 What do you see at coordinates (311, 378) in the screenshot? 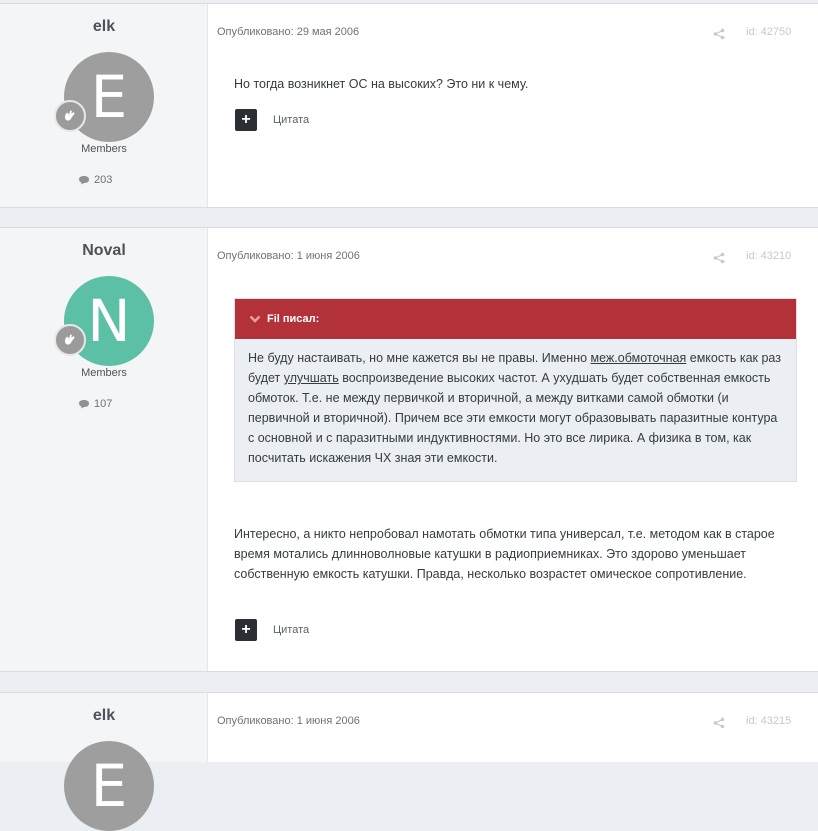
I see `quote-underlined: улучшать` at bounding box center [311, 378].